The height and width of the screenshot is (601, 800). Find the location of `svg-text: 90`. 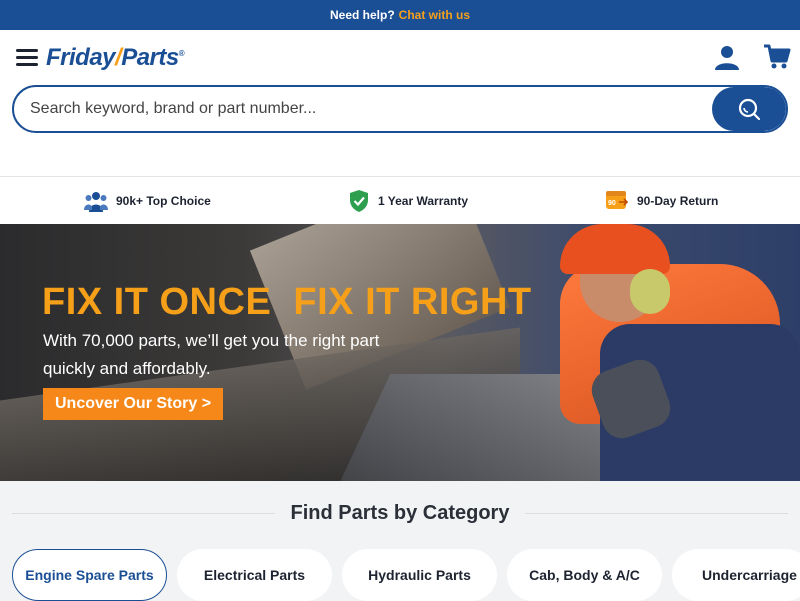

svg-text: 90 is located at coordinates (612, 203).